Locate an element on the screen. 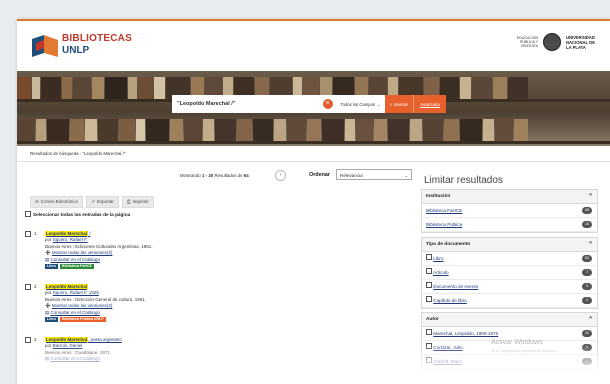 The width and height of the screenshot is (610, 384). clear-search-icon: × is located at coordinates (327, 104).